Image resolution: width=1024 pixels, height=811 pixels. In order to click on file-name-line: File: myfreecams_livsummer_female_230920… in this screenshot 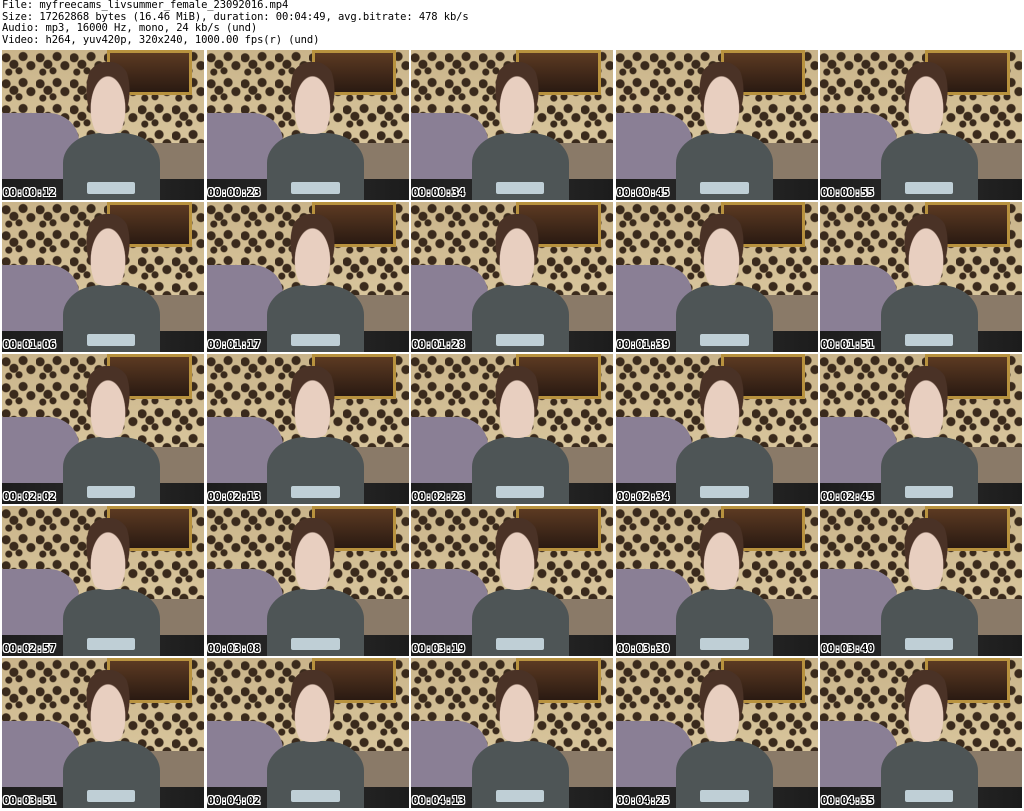, I will do `click(145, 5)`.